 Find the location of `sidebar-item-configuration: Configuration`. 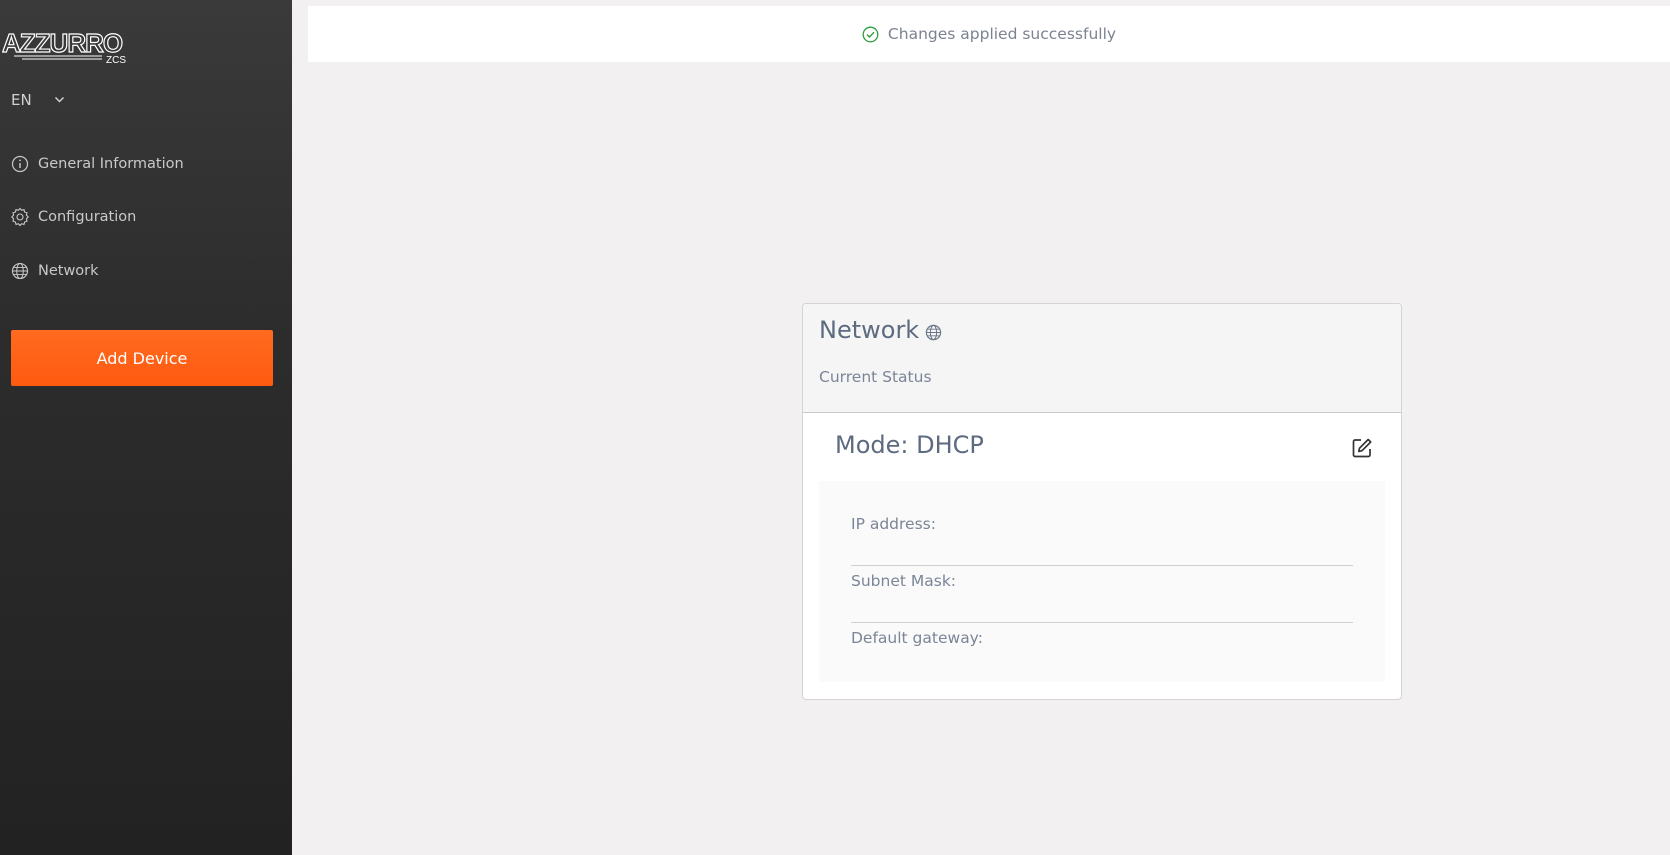

sidebar-item-configuration: Configuration is located at coordinates (73, 217).